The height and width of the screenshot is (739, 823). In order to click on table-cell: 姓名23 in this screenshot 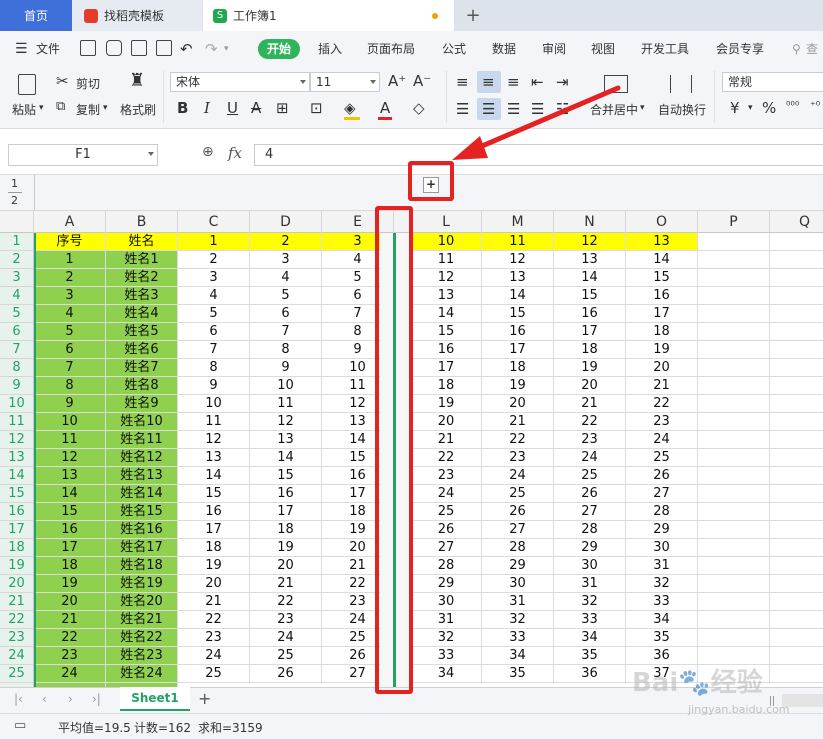, I will do `click(142, 656)`.